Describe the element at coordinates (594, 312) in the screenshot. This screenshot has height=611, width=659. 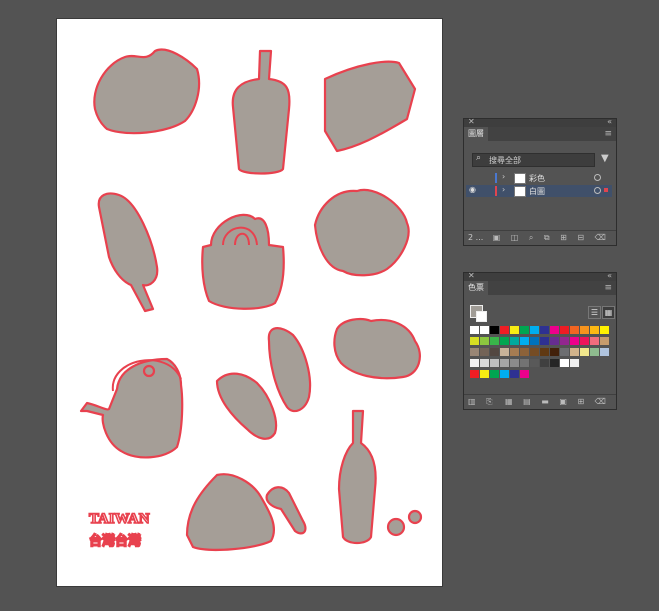
I see `list-view-icon: ☰` at that location.